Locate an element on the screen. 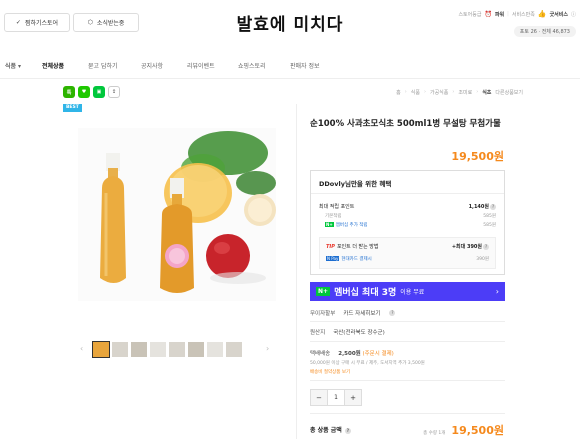  info-icon: ⓘ is located at coordinates (573, 14).